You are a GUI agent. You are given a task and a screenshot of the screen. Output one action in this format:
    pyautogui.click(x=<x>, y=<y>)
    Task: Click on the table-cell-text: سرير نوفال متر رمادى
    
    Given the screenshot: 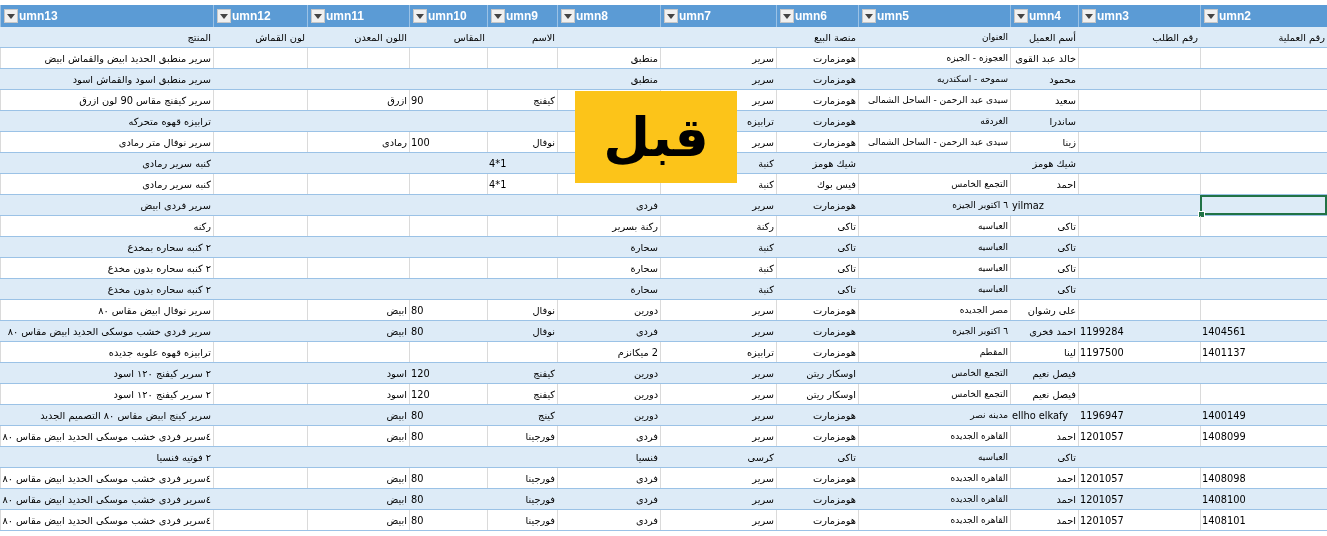 What is the action you would take?
    pyautogui.click(x=164, y=142)
    